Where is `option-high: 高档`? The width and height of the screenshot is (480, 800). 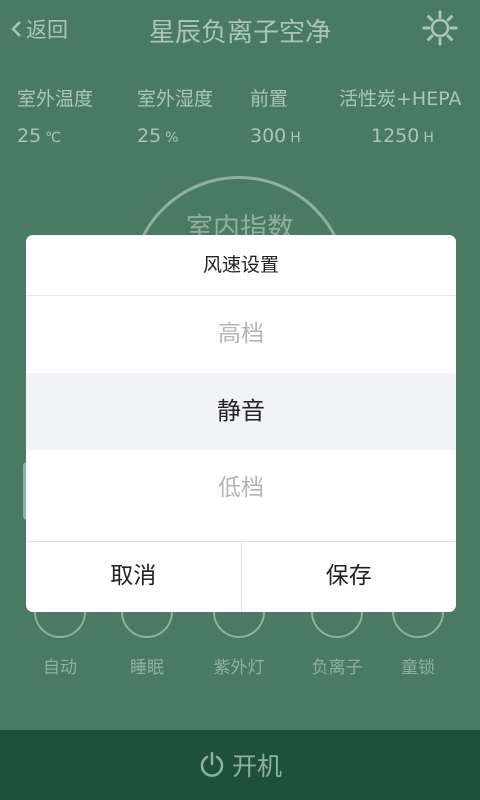 option-high: 高档 is located at coordinates (241, 334).